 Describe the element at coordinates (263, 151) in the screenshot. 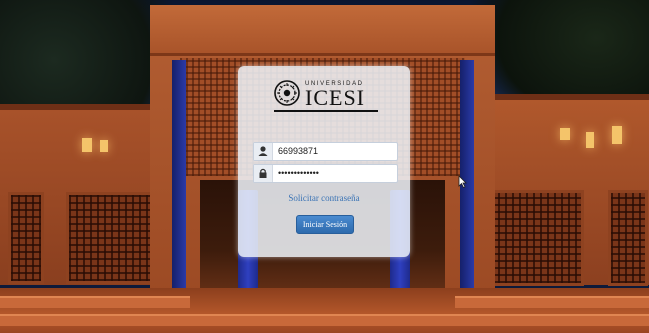

I see `user-icon` at that location.